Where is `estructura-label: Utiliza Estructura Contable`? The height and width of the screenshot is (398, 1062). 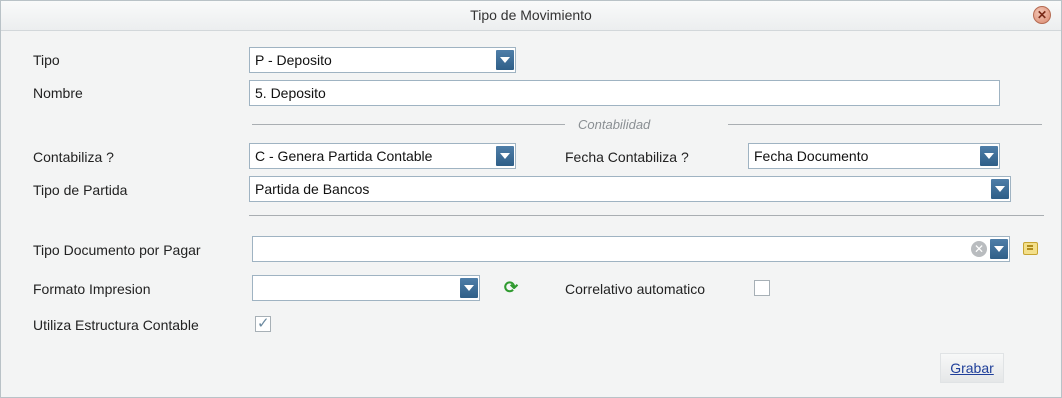
estructura-label: Utiliza Estructura Contable is located at coordinates (116, 325).